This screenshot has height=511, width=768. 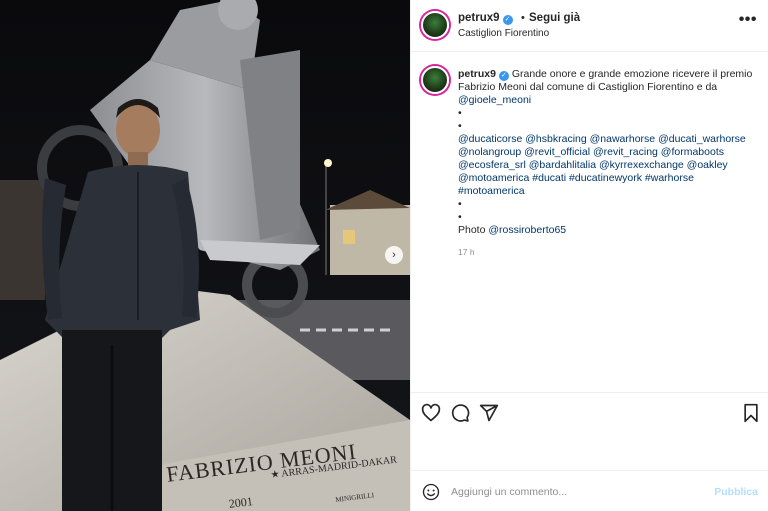 What do you see at coordinates (503, 33) in the screenshot?
I see `location-link: Castiglion Fiorentino` at bounding box center [503, 33].